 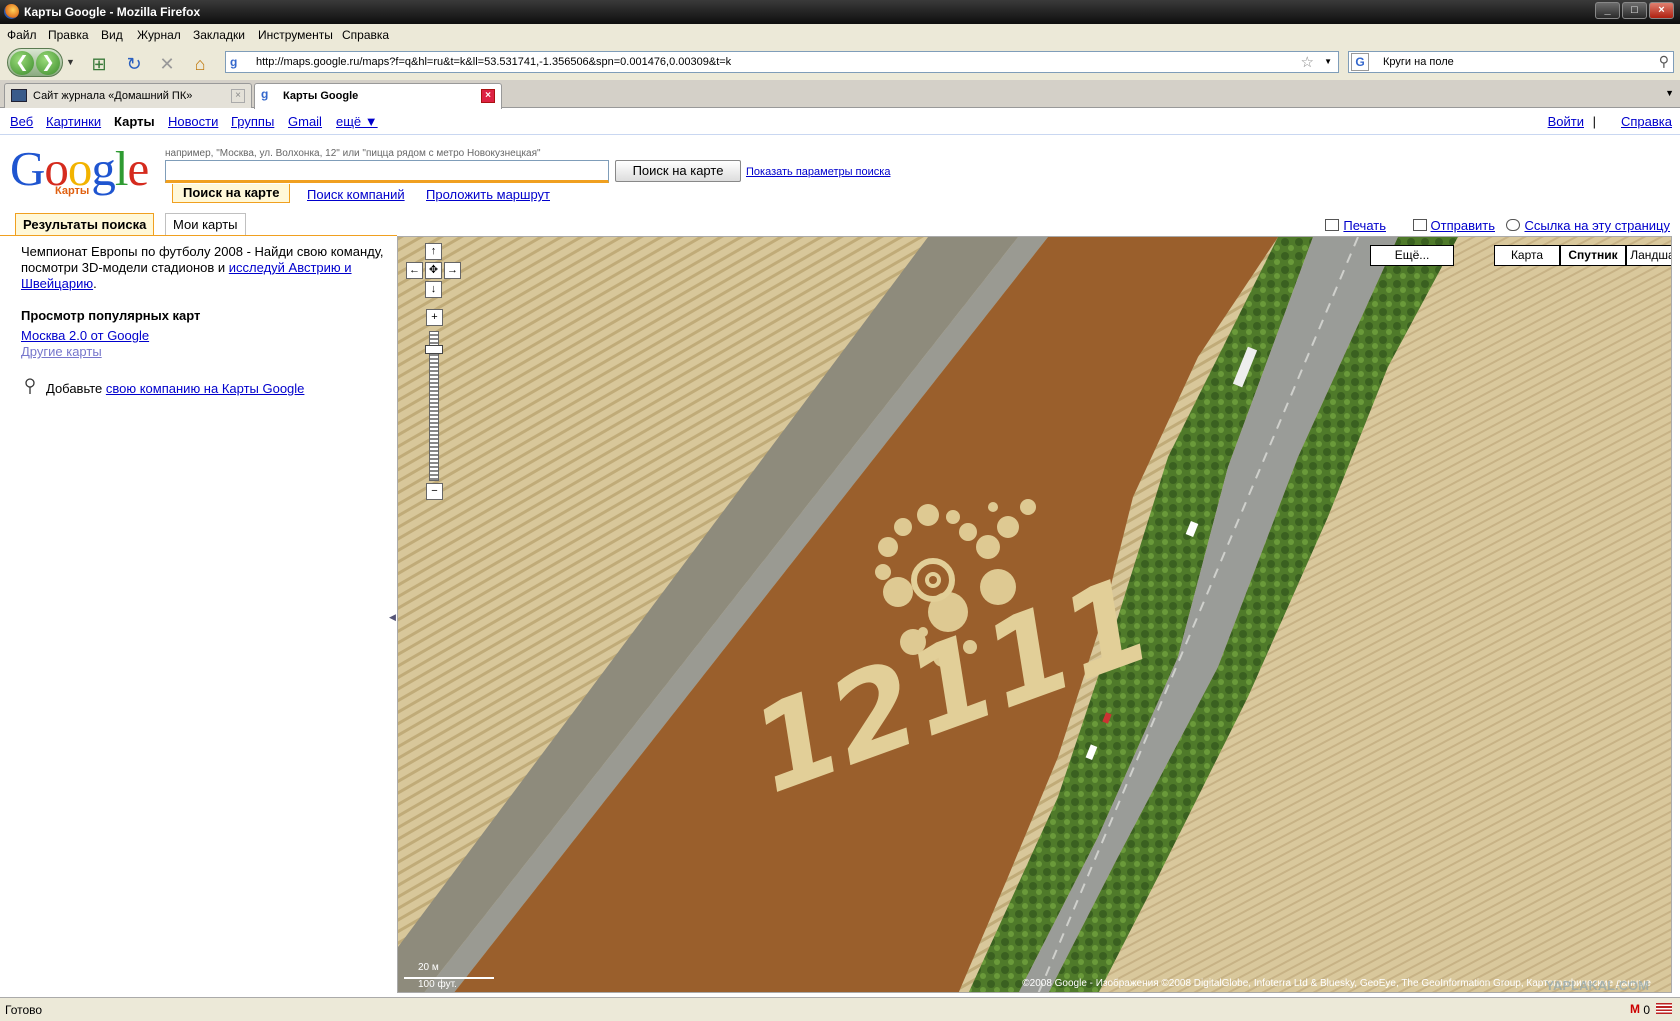 What do you see at coordinates (435, 409) in the screenshot?
I see `zoom-control: + −` at bounding box center [435, 409].